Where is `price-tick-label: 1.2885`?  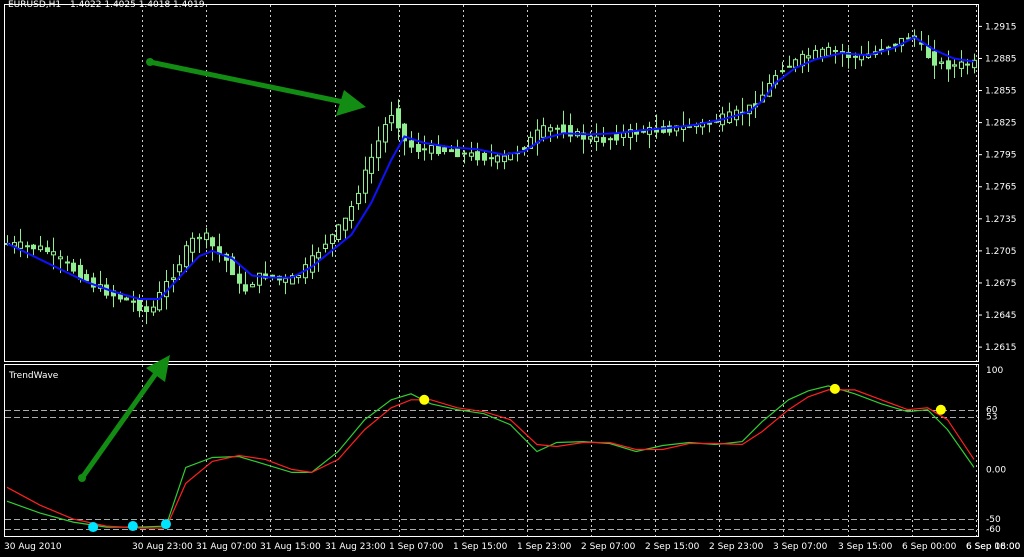 price-tick-label: 1.2885 is located at coordinates (1001, 59).